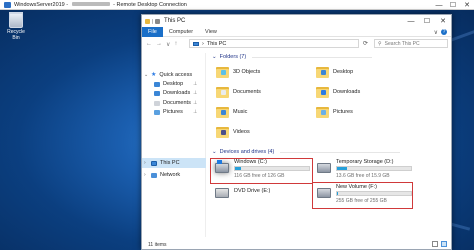  I want to click on desktop-folder-icon, so click(322, 71).